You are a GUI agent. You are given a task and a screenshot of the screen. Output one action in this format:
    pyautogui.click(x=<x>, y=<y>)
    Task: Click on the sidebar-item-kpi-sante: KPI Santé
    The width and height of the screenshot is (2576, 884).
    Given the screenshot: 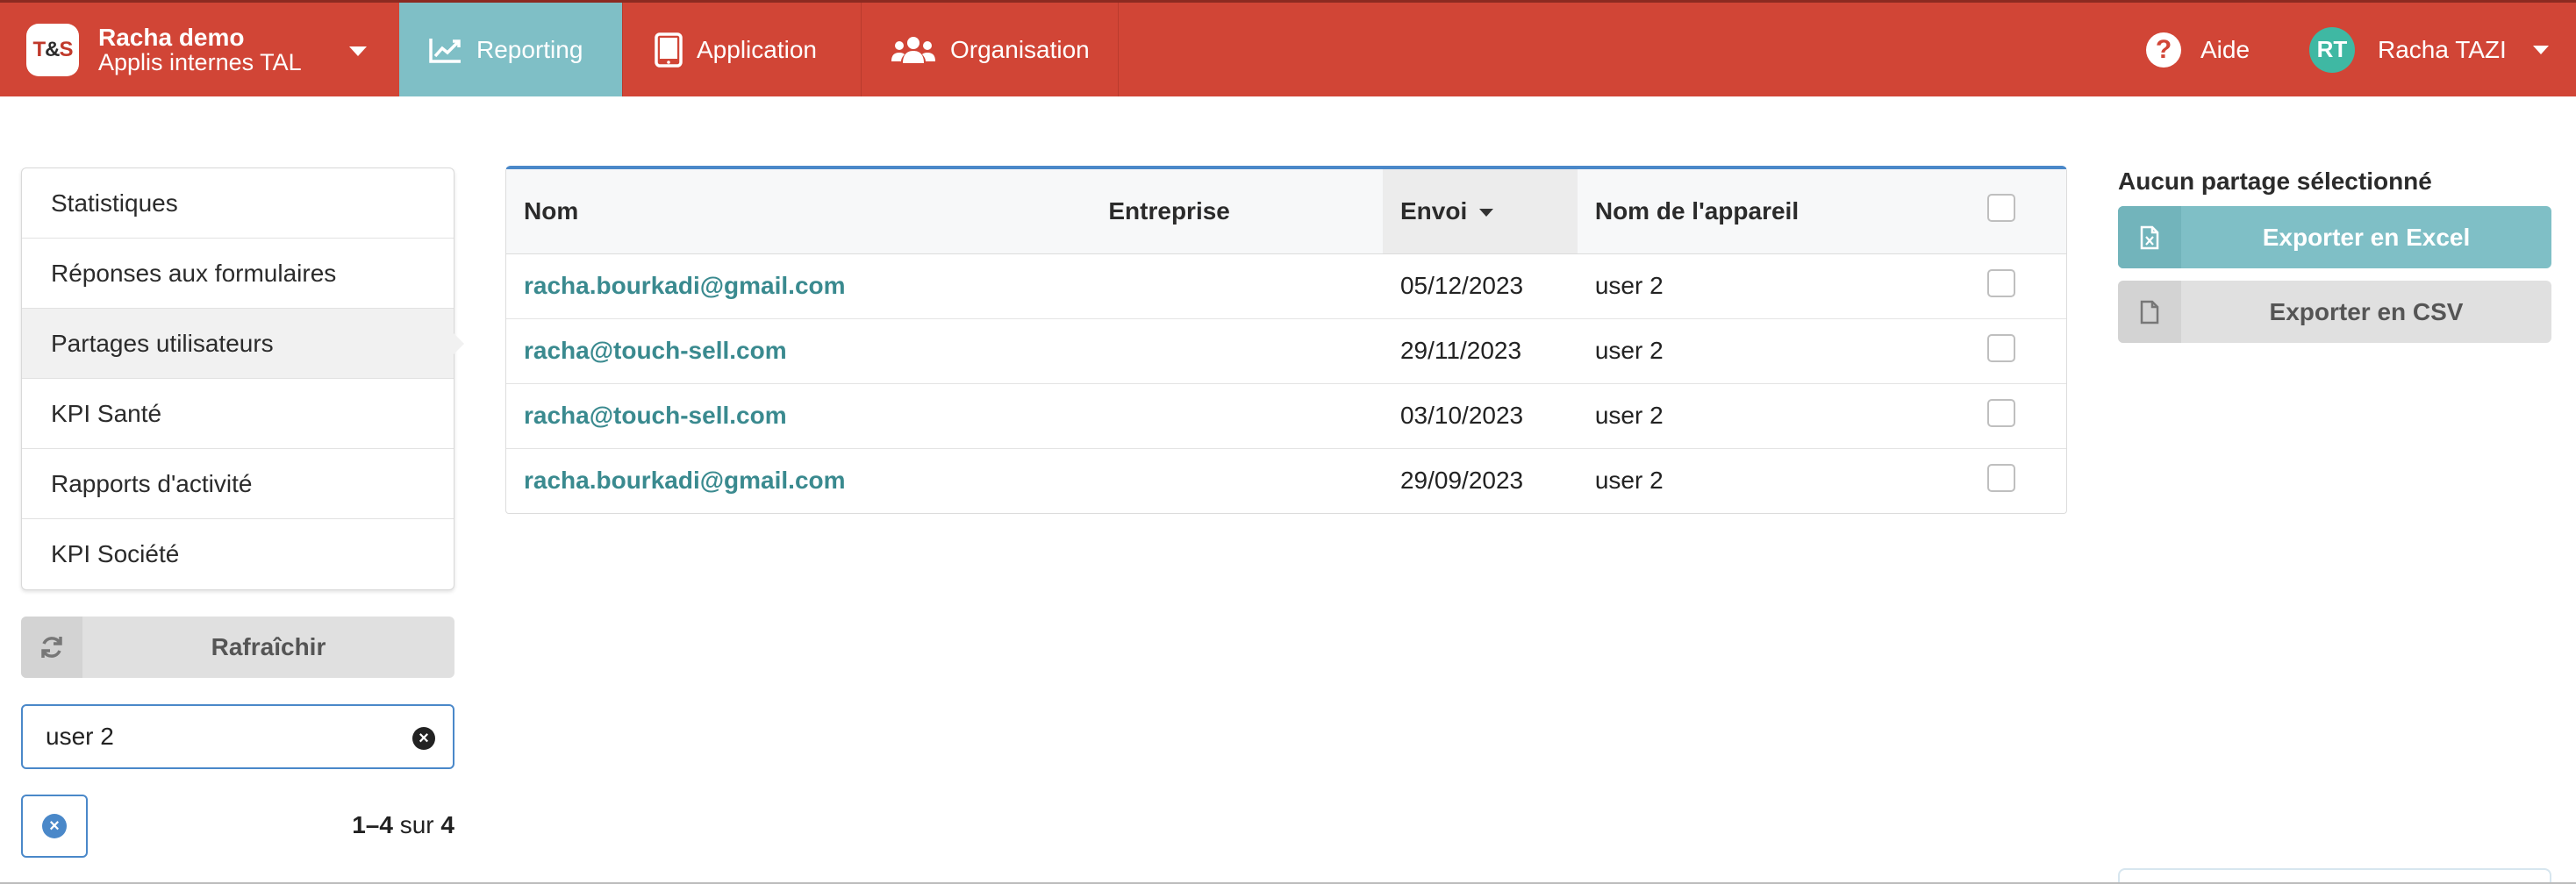 What is the action you would take?
    pyautogui.click(x=238, y=414)
    